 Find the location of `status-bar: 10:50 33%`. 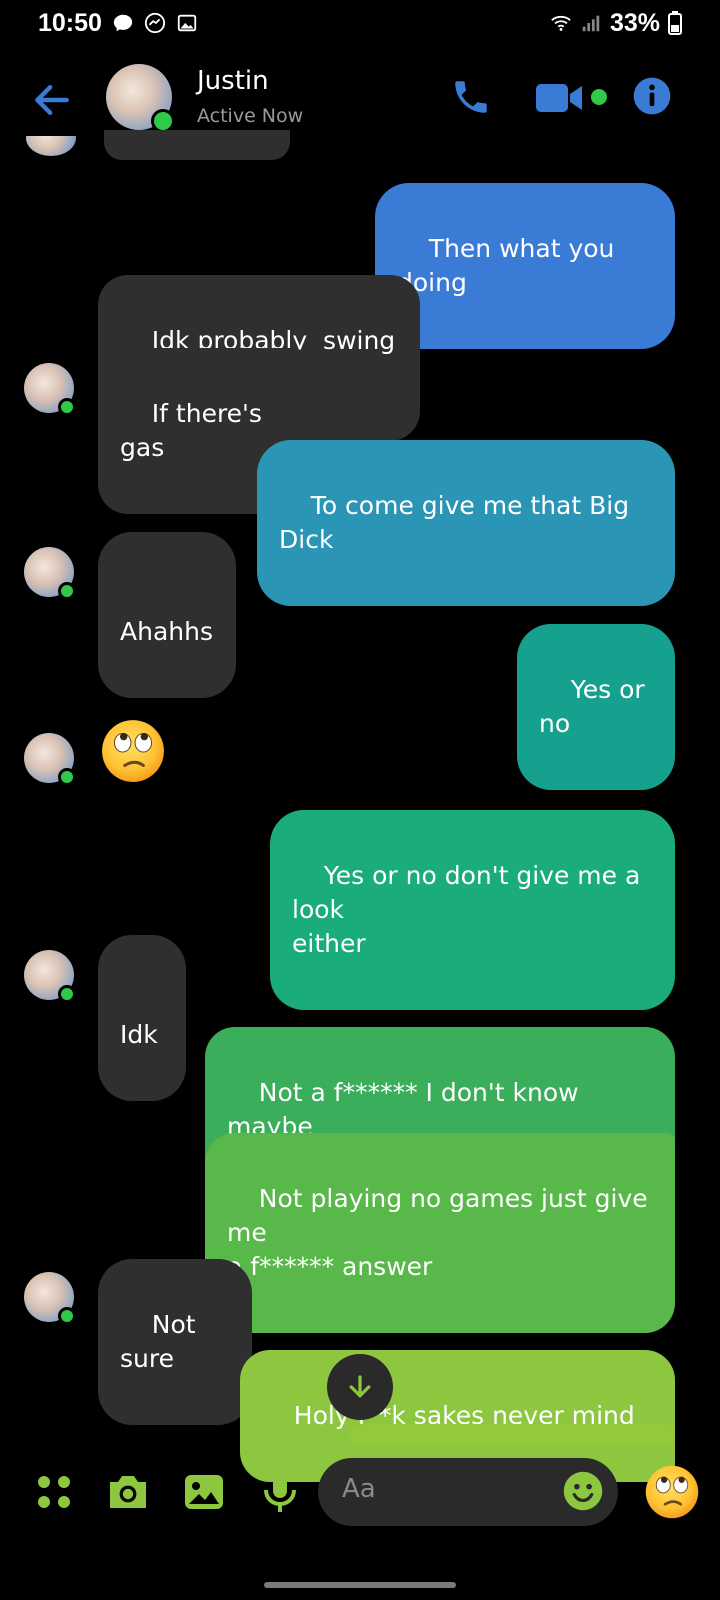

status-bar: 10:50 33% is located at coordinates (360, 23).